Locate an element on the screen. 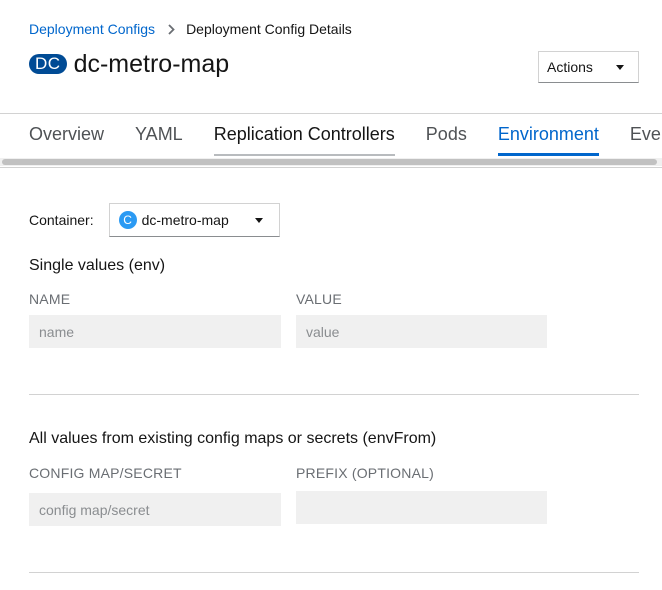  env-name-input: name is located at coordinates (155, 331).